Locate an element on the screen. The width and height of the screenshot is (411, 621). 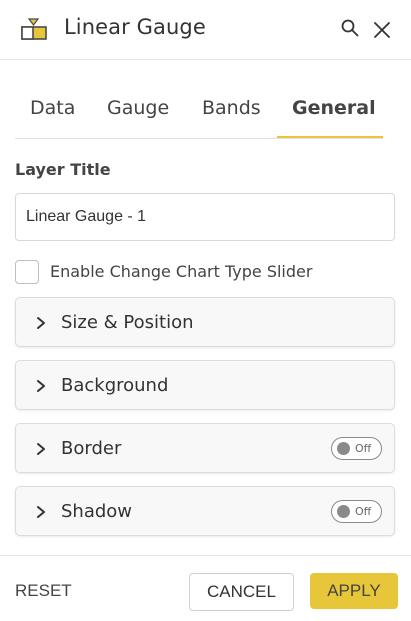
tab-bar: Data Gauge Bands General is located at coordinates (199, 113).